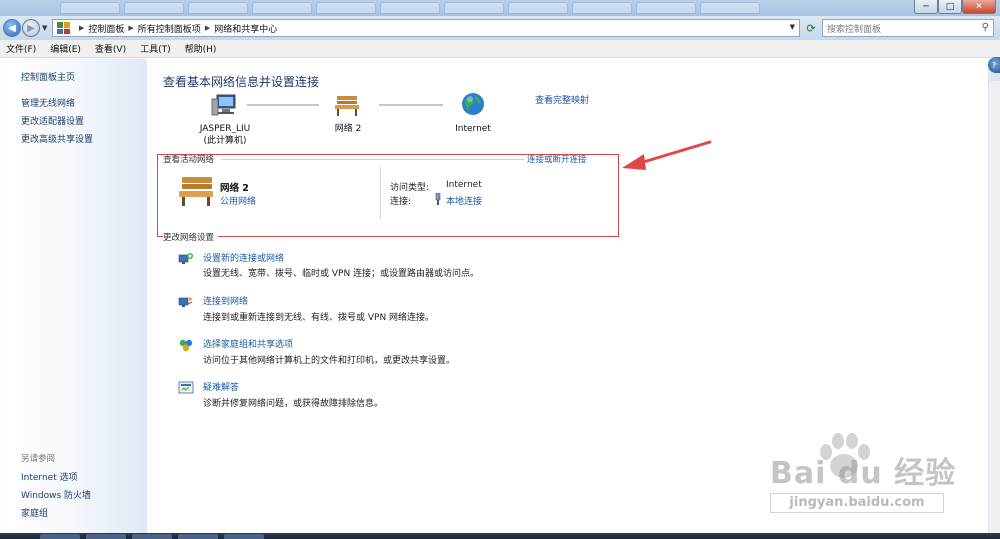 Image resolution: width=1000 pixels, height=539 pixels. What do you see at coordinates (238, 200) in the screenshot?
I see `network-type-link: 公用网络` at bounding box center [238, 200].